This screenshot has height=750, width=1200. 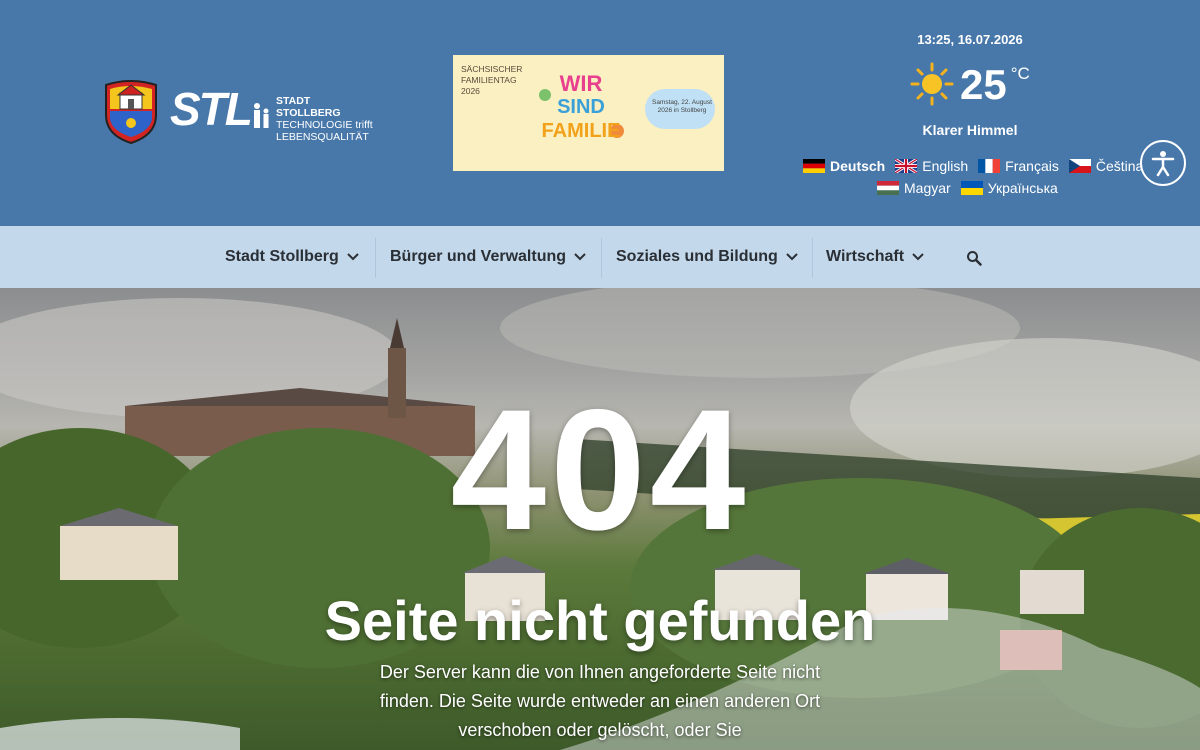 I want to click on banner-title: SÄCHSISCHER FAMILIENTAG 2026, so click(x=491, y=80).